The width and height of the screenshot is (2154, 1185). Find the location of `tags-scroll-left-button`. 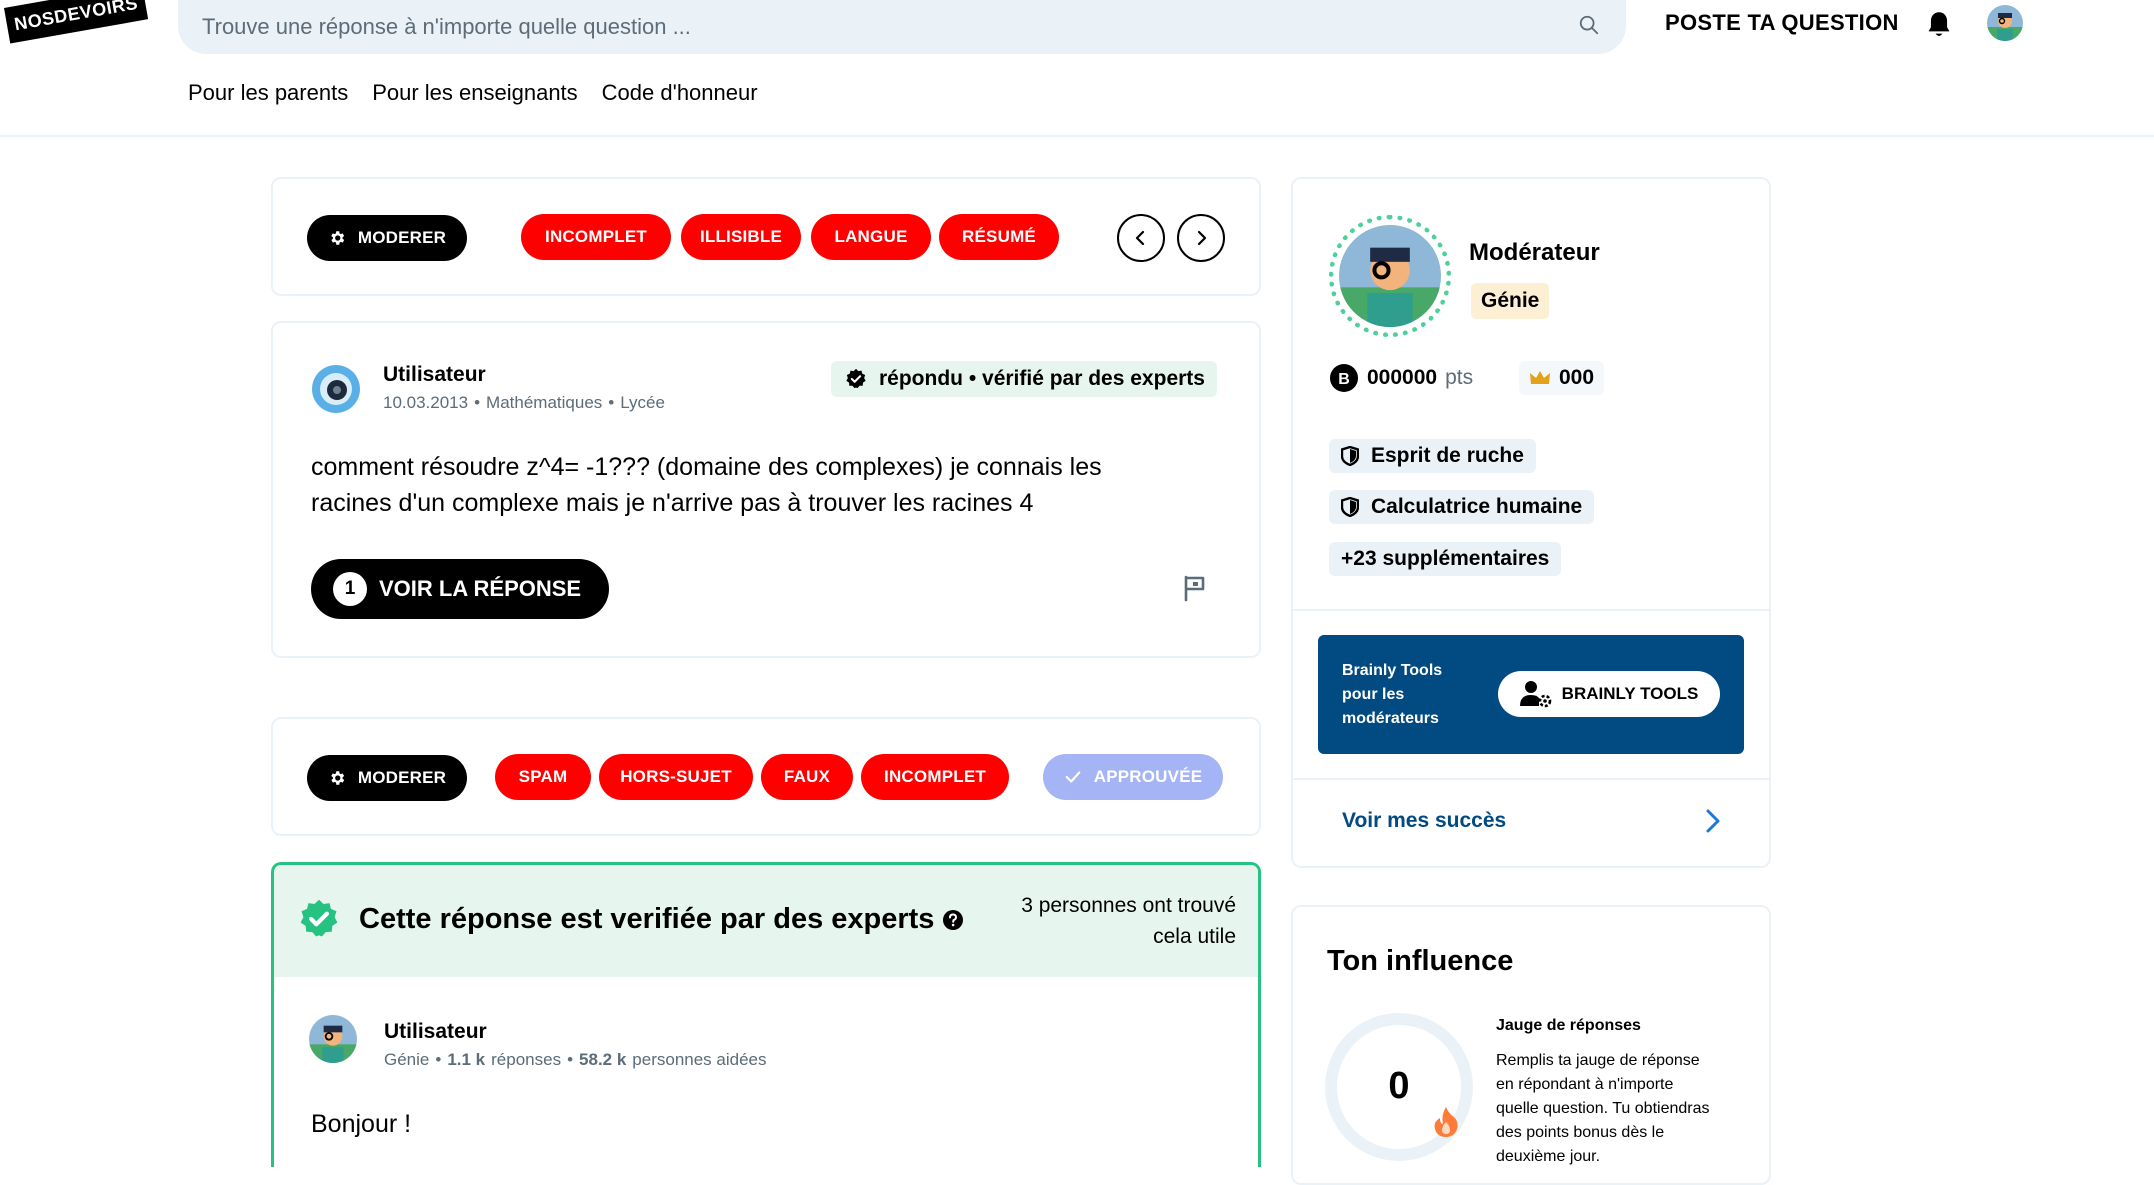

tags-scroll-left-button is located at coordinates (1141, 238).